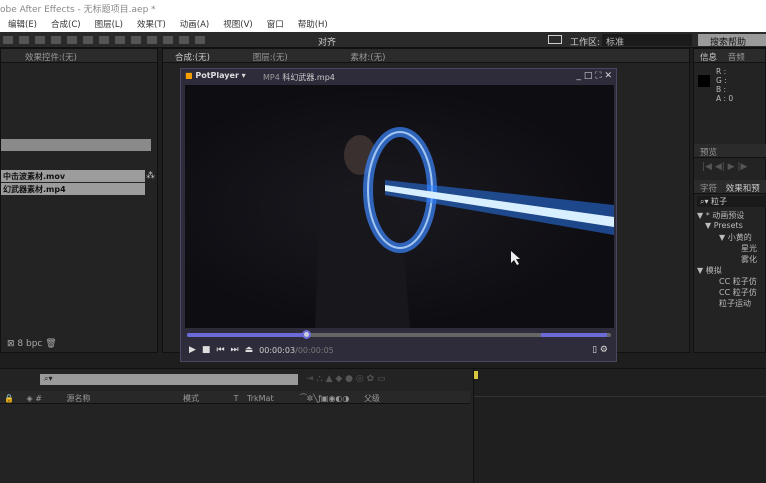  I want to click on menu-edit: 编辑(E), so click(22, 25).